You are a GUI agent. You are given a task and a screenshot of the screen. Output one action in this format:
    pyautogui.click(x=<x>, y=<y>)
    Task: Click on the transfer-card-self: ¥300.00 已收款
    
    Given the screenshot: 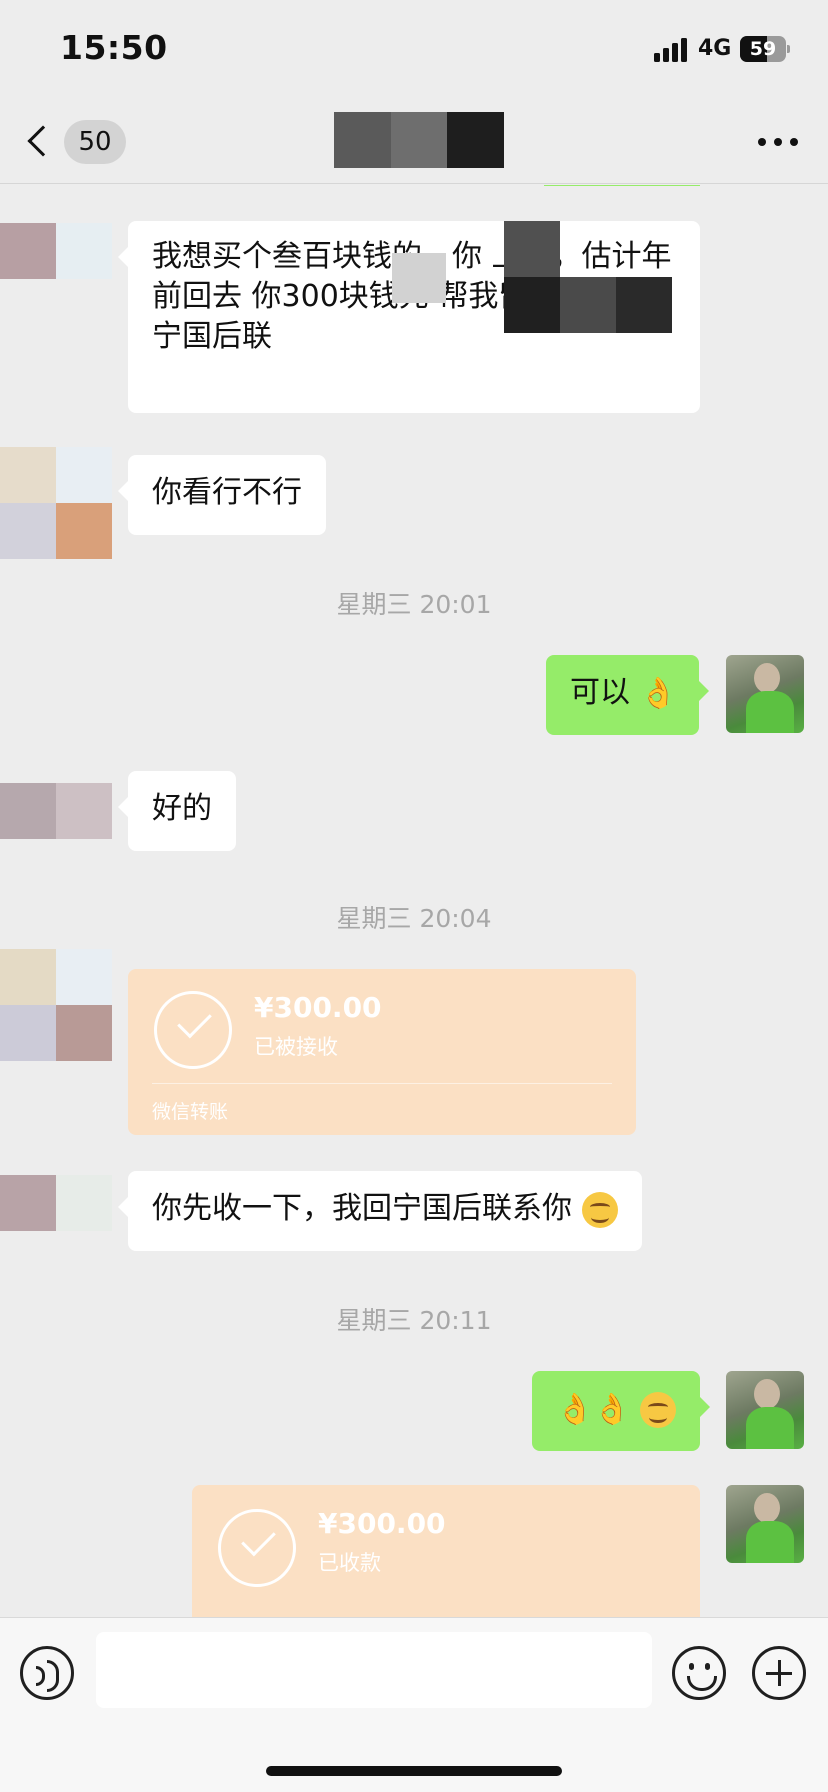 What is the action you would take?
    pyautogui.click(x=446, y=1551)
    